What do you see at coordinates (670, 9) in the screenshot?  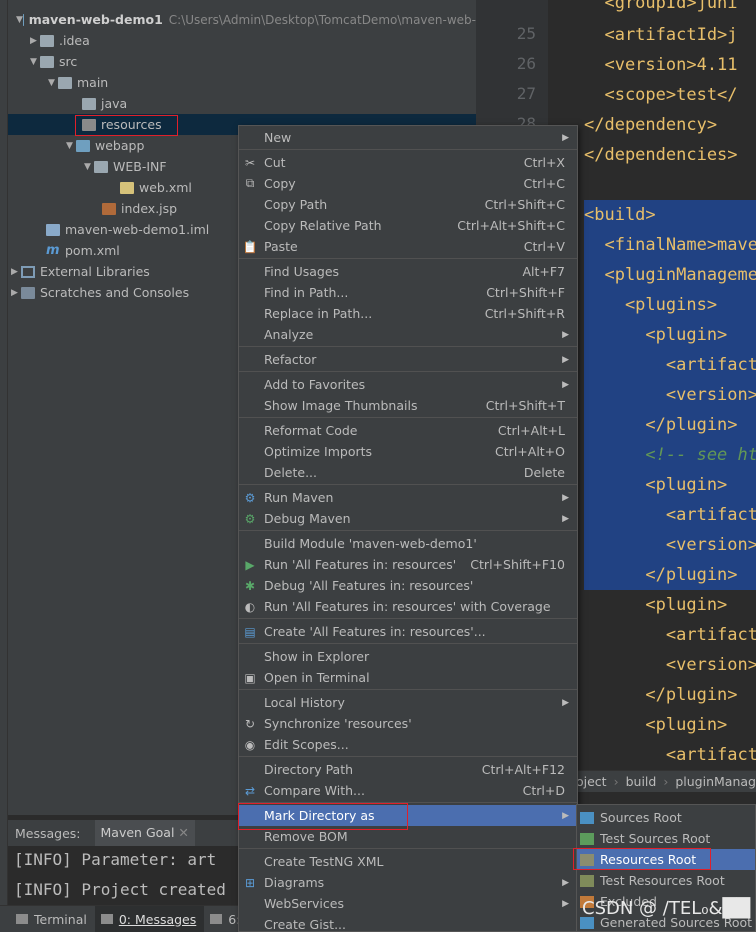 I see `code-line: <groupId>juni` at bounding box center [670, 9].